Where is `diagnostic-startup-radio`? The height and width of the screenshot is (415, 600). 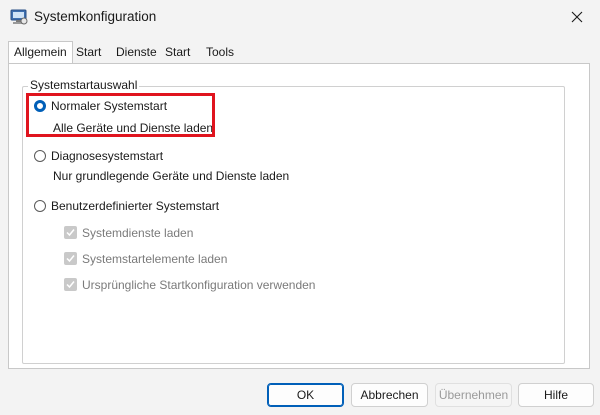 diagnostic-startup-radio is located at coordinates (40, 156).